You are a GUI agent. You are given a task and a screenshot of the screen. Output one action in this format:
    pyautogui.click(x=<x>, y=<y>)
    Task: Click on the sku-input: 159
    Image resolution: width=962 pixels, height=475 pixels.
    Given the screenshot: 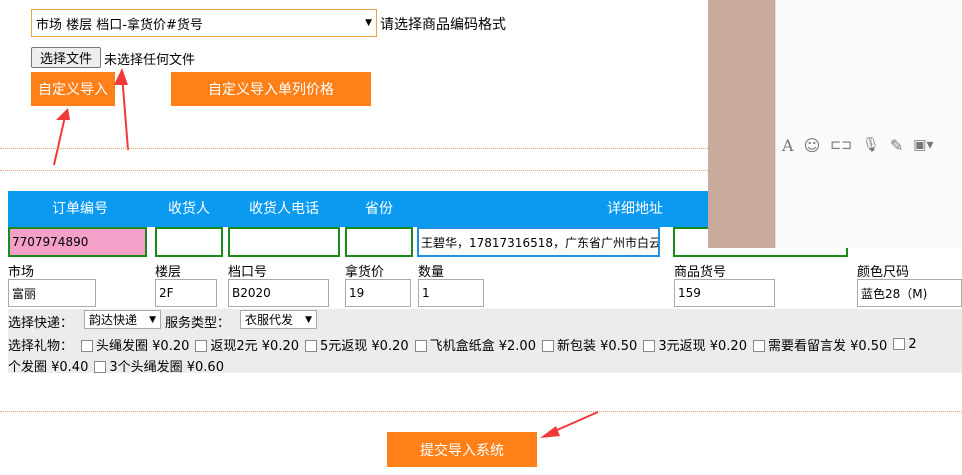 What is the action you would take?
    pyautogui.click(x=724, y=293)
    